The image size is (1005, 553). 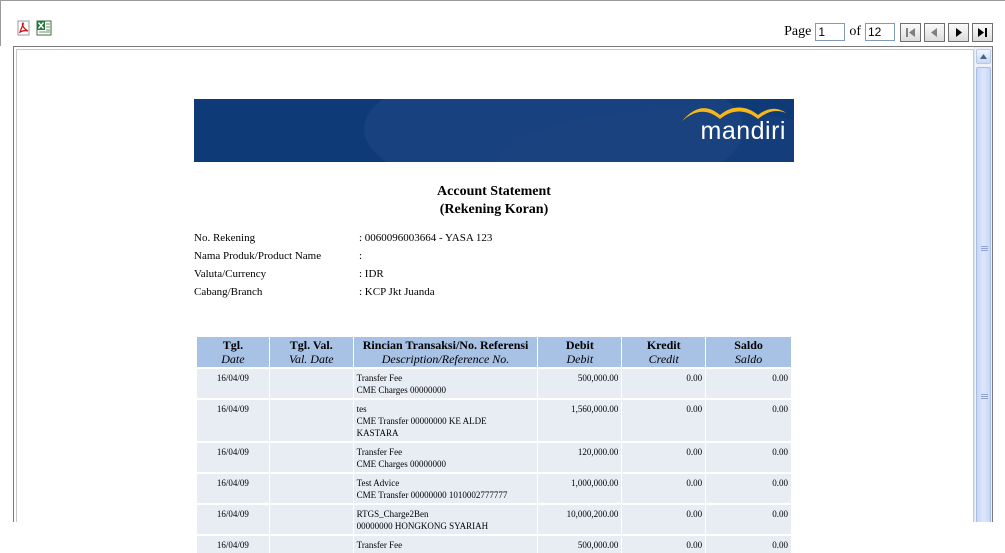 I want to click on last-page-button, so click(x=982, y=32).